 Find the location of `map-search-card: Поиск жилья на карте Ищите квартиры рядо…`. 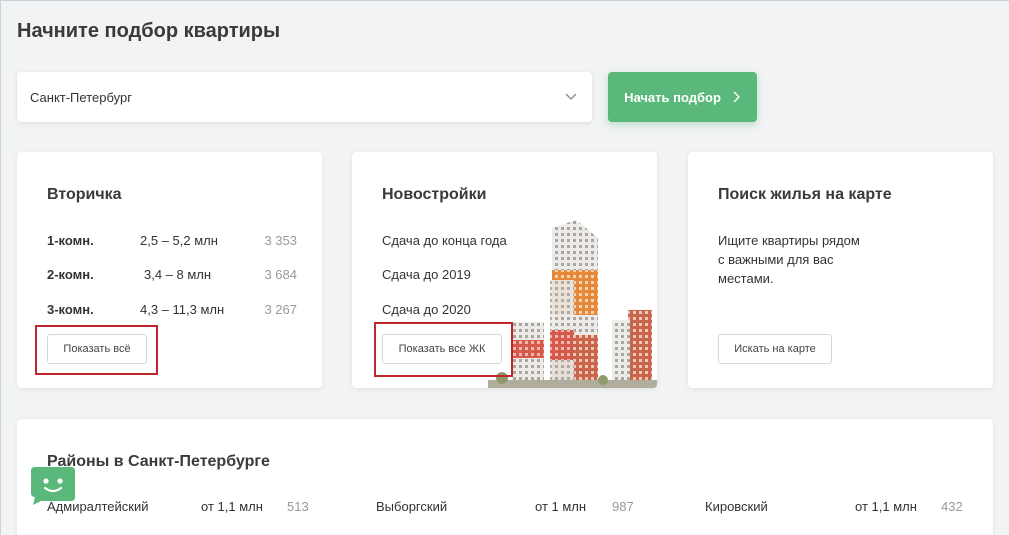

map-search-card: Поиск жилья на карте Ищите квартиры рядо… is located at coordinates (840, 270).